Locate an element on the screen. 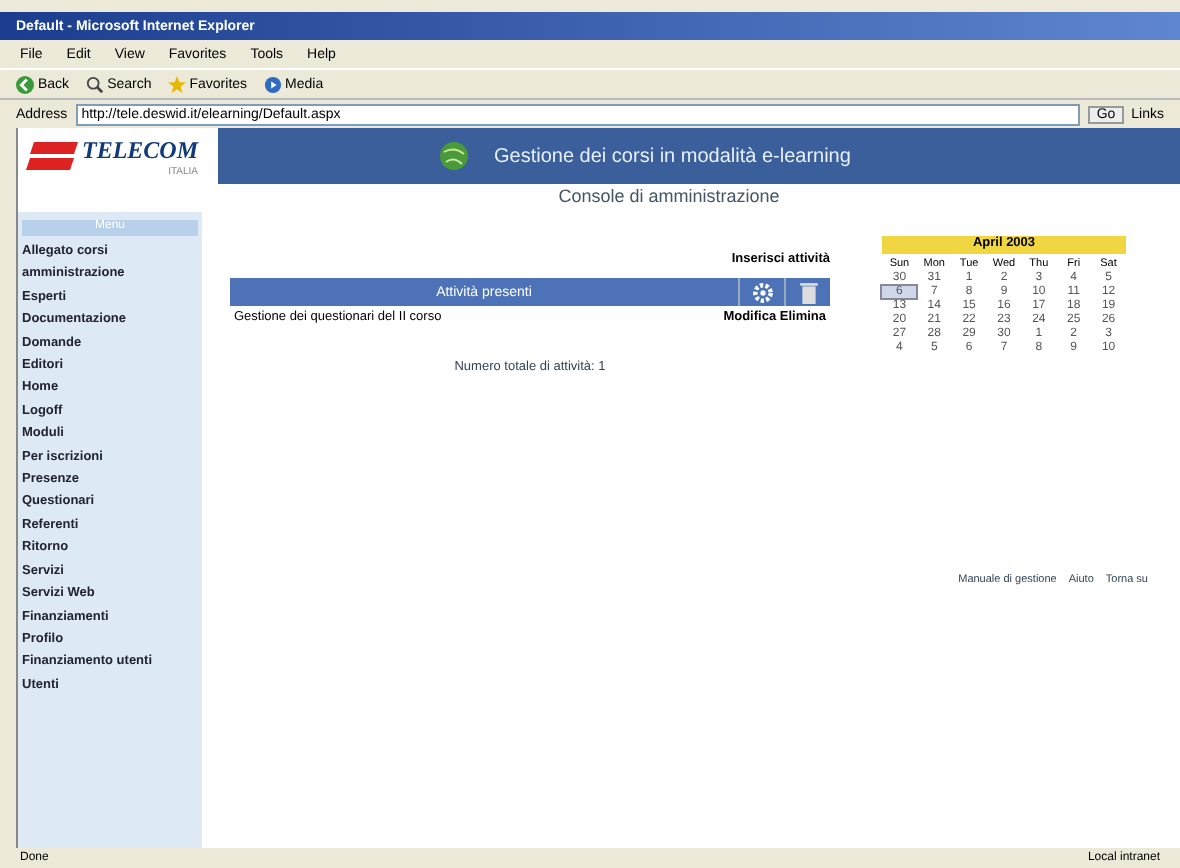 The width and height of the screenshot is (1180, 868). header-title: Gestione dei corsi in modalità e-learning is located at coordinates (672, 156).